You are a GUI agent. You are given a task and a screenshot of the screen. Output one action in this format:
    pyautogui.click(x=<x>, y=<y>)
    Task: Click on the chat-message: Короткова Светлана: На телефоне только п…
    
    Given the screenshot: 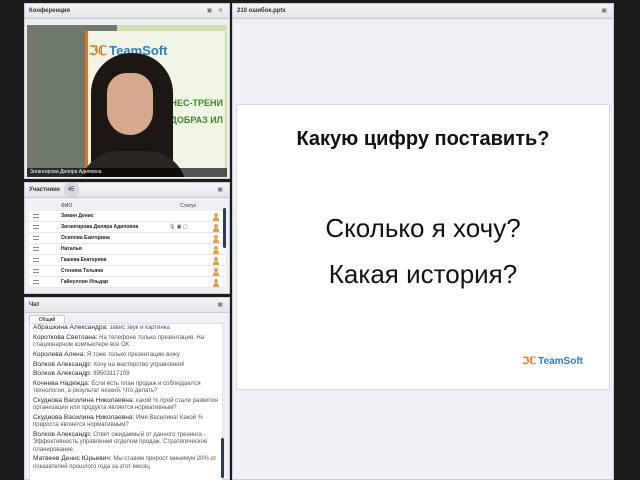 What is the action you would take?
    pyautogui.click(x=126, y=341)
    